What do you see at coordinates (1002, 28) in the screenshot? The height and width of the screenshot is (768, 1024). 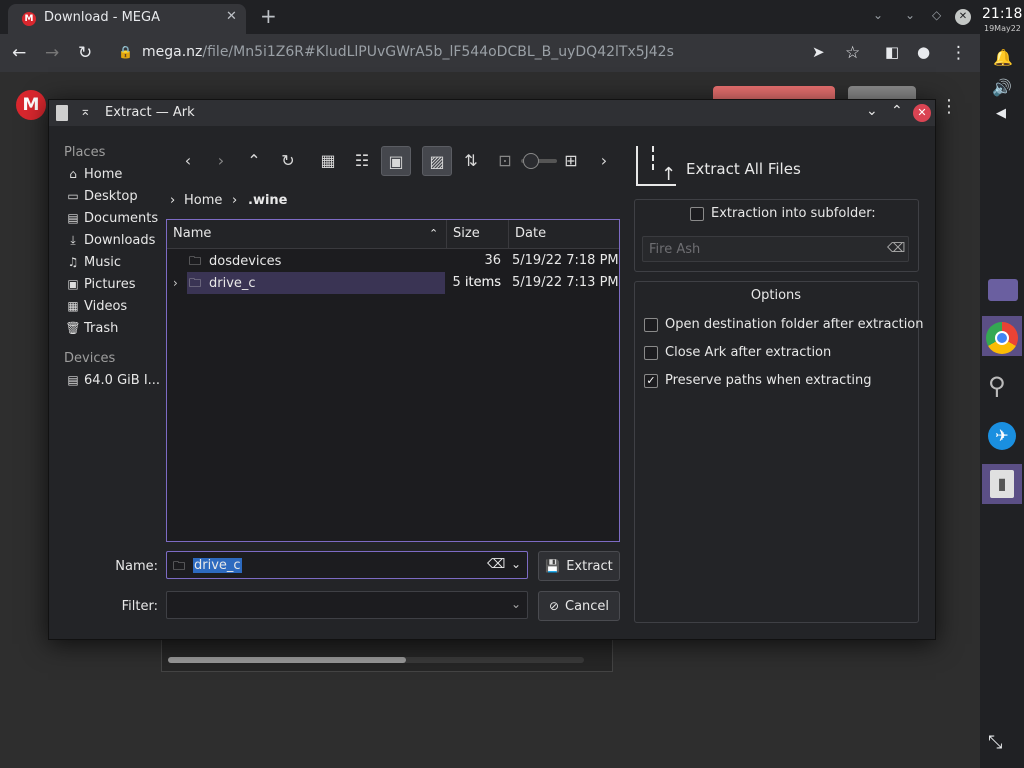 I see `clock-date: 19May22` at bounding box center [1002, 28].